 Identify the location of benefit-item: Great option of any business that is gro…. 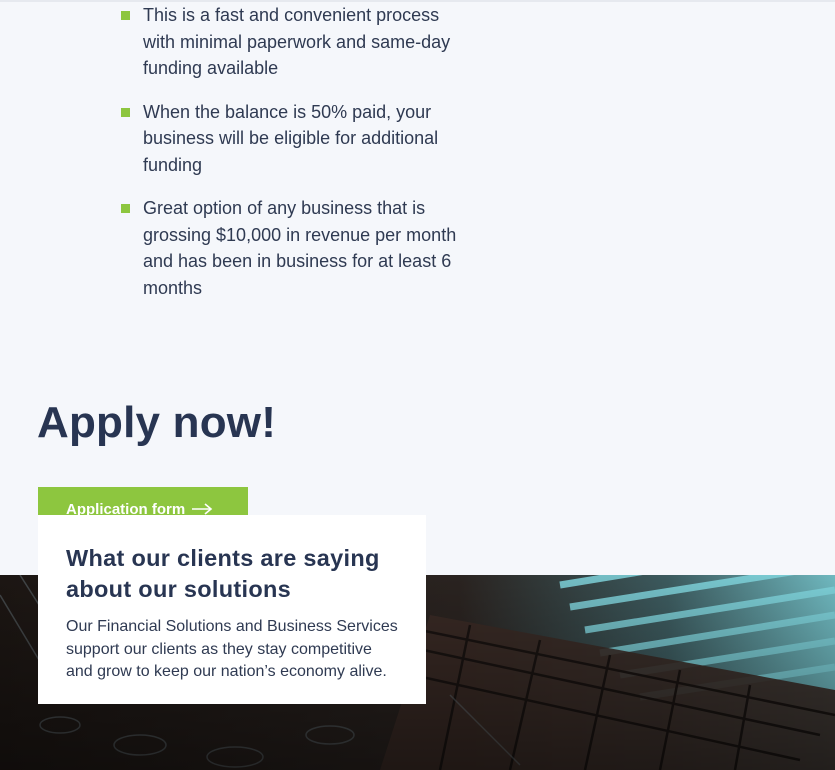
(293, 248).